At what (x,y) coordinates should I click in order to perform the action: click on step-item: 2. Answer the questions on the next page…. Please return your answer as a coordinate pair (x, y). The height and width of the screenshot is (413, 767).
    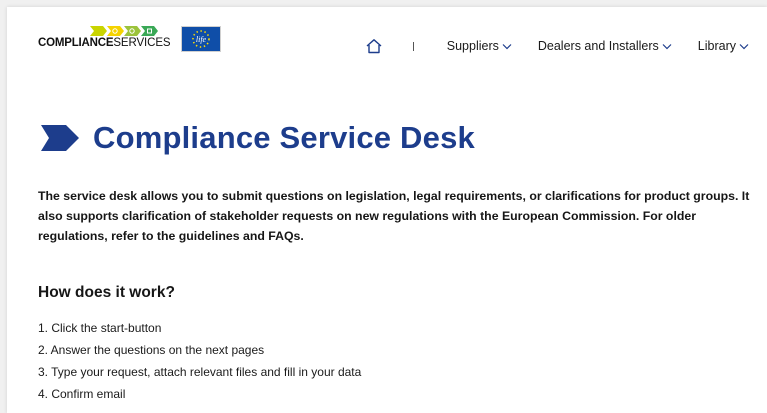
    Looking at the image, I should click on (151, 350).